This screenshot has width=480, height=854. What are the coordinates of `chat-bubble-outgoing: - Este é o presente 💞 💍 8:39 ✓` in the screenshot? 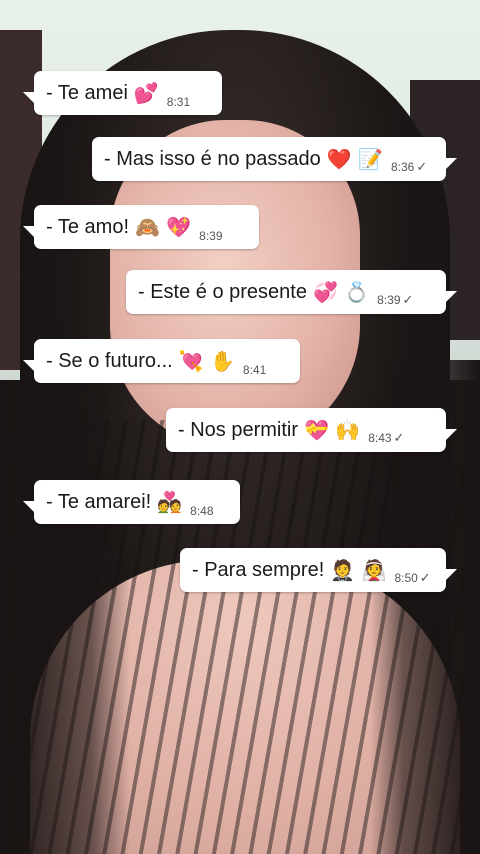 It's located at (291, 292).